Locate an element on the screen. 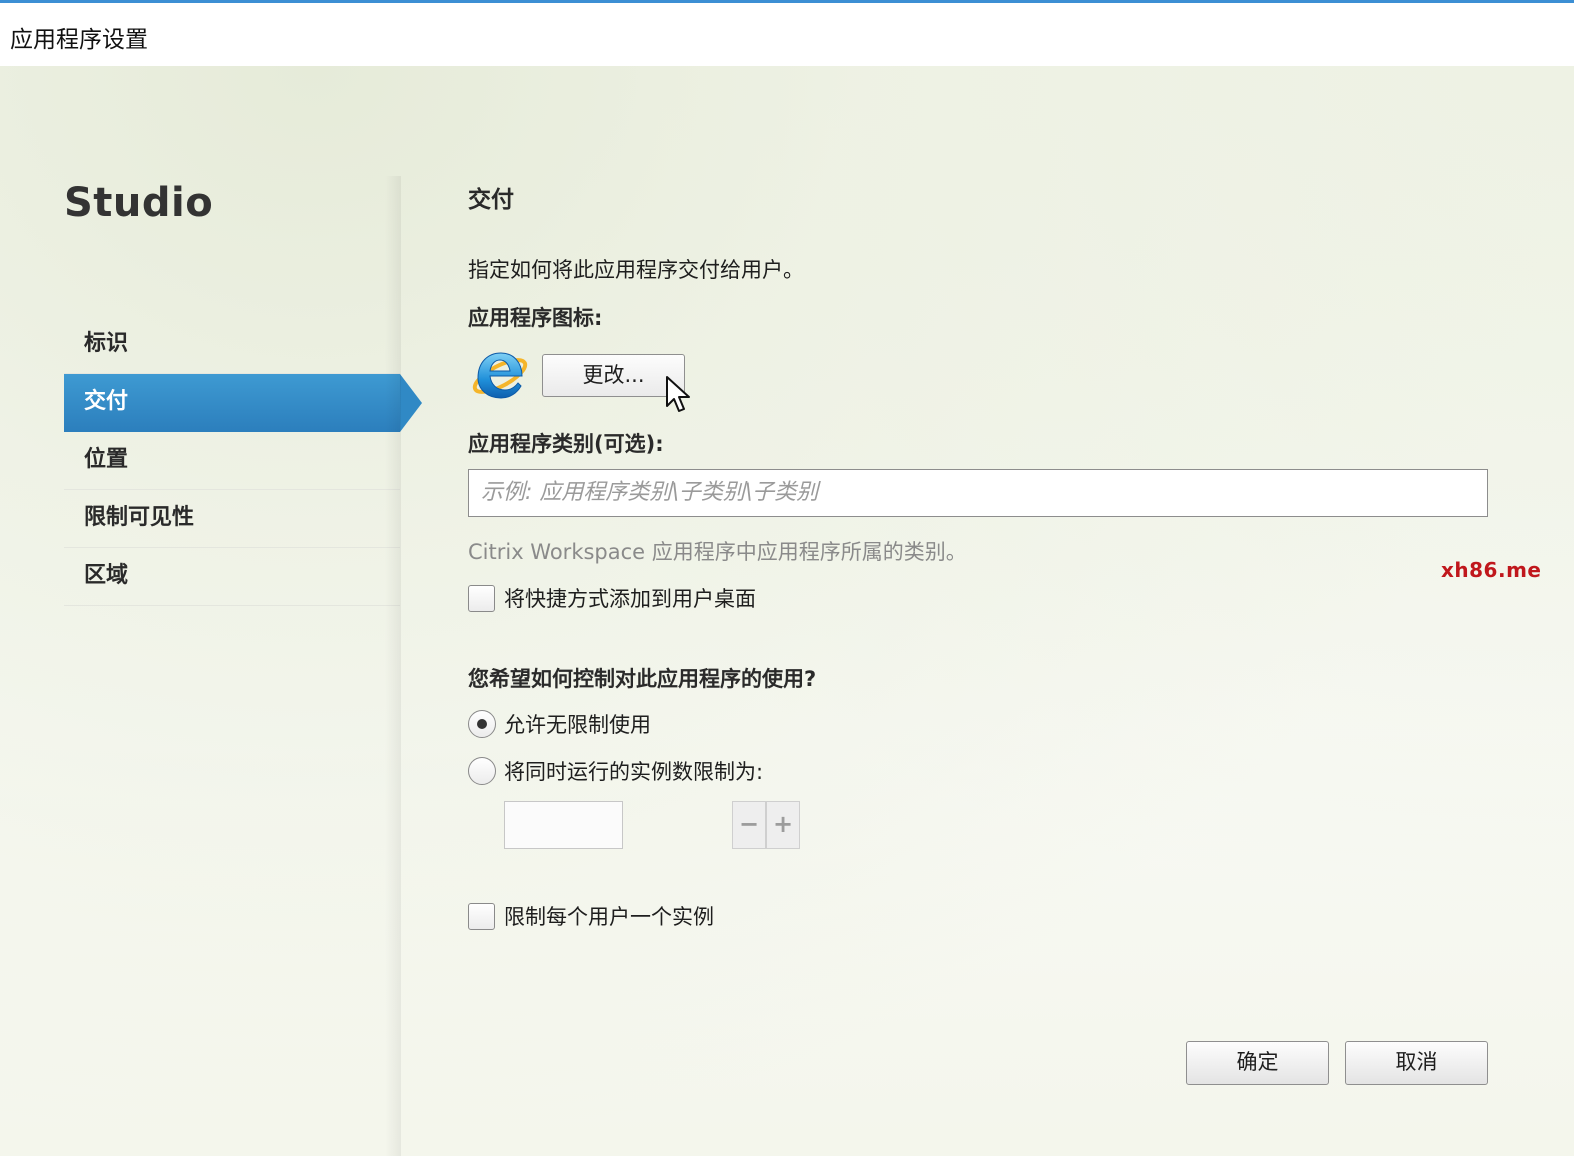 This screenshot has width=1574, height=1156. window-title: 应用程序设置 is located at coordinates (79, 40).